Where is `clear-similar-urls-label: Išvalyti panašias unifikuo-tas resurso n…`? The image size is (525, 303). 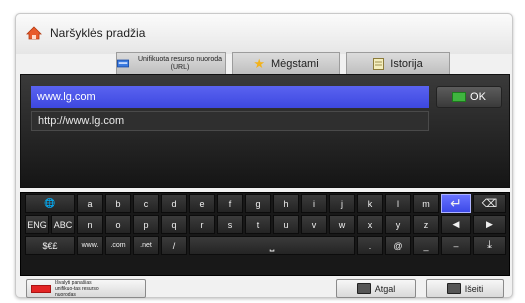 clear-similar-urls-label: Išvalyti panašias unifikuo-tas resurso n… is located at coordinates (77, 288).